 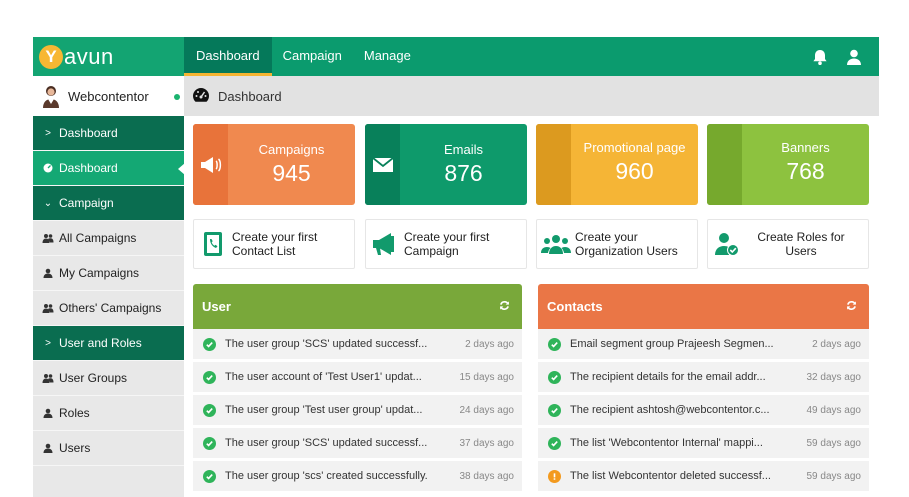 What do you see at coordinates (836, 344) in the screenshot?
I see `activity-time: 2 days ago` at bounding box center [836, 344].